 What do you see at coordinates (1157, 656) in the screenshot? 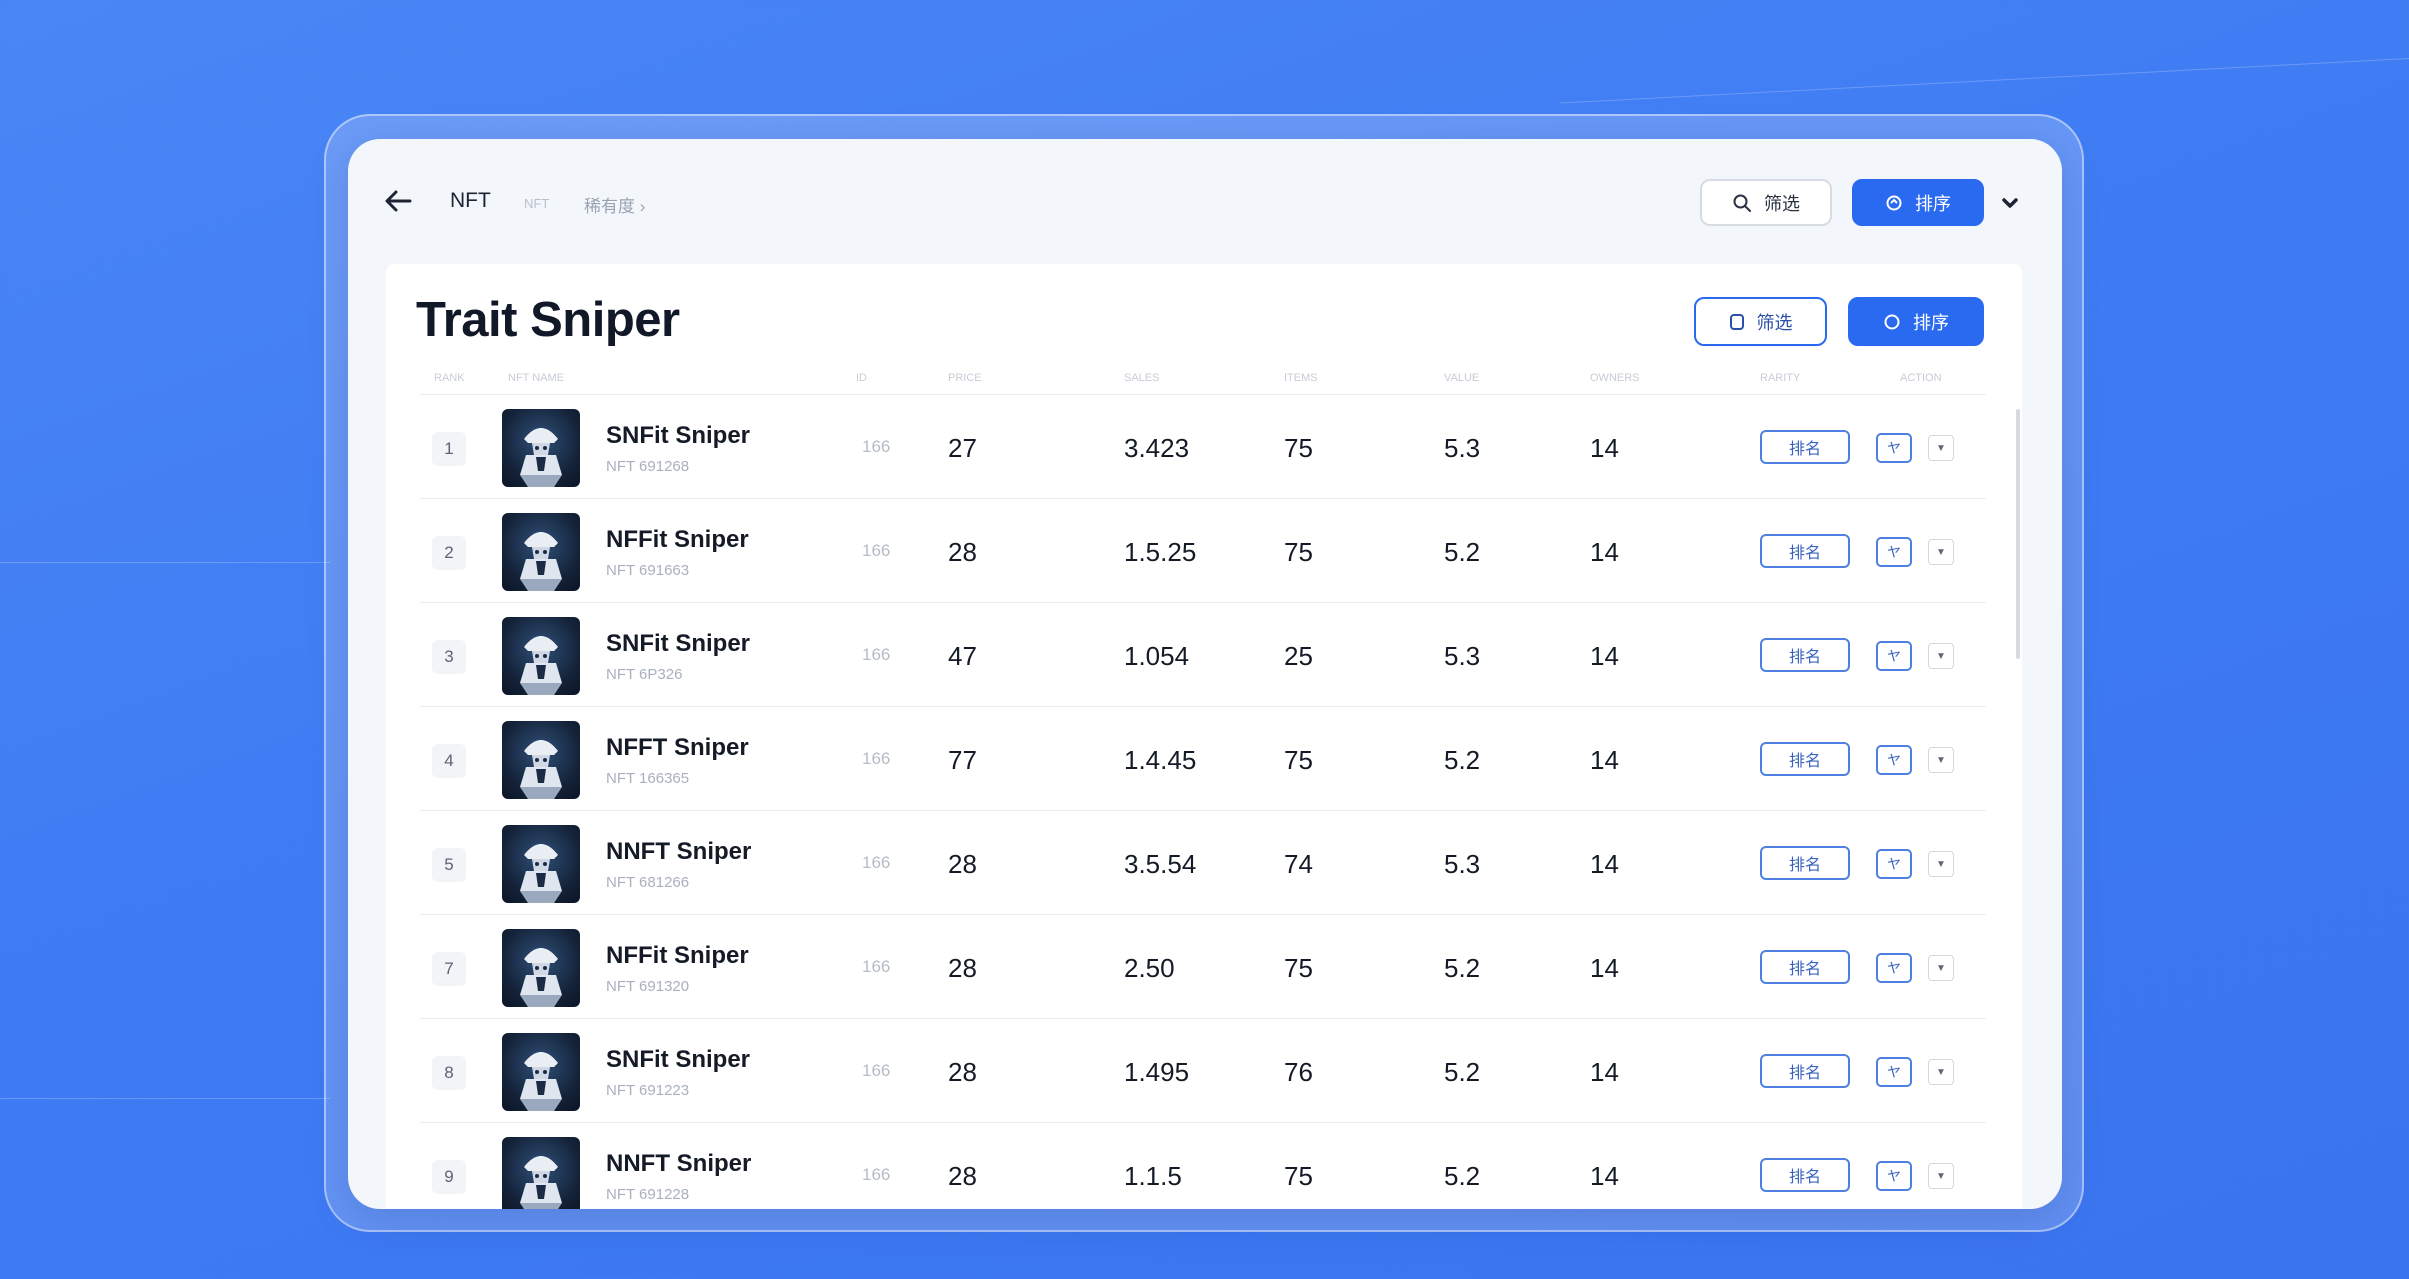
I see `cell-value: 1.054` at bounding box center [1157, 656].